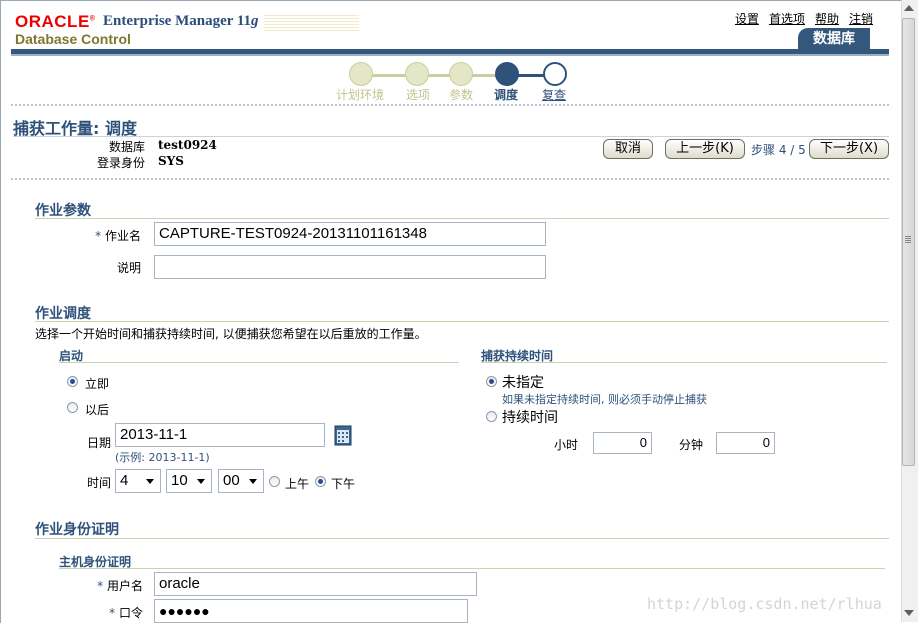 This screenshot has width=918, height=623. What do you see at coordinates (72, 381) in the screenshot?
I see `start-immediate-radio` at bounding box center [72, 381].